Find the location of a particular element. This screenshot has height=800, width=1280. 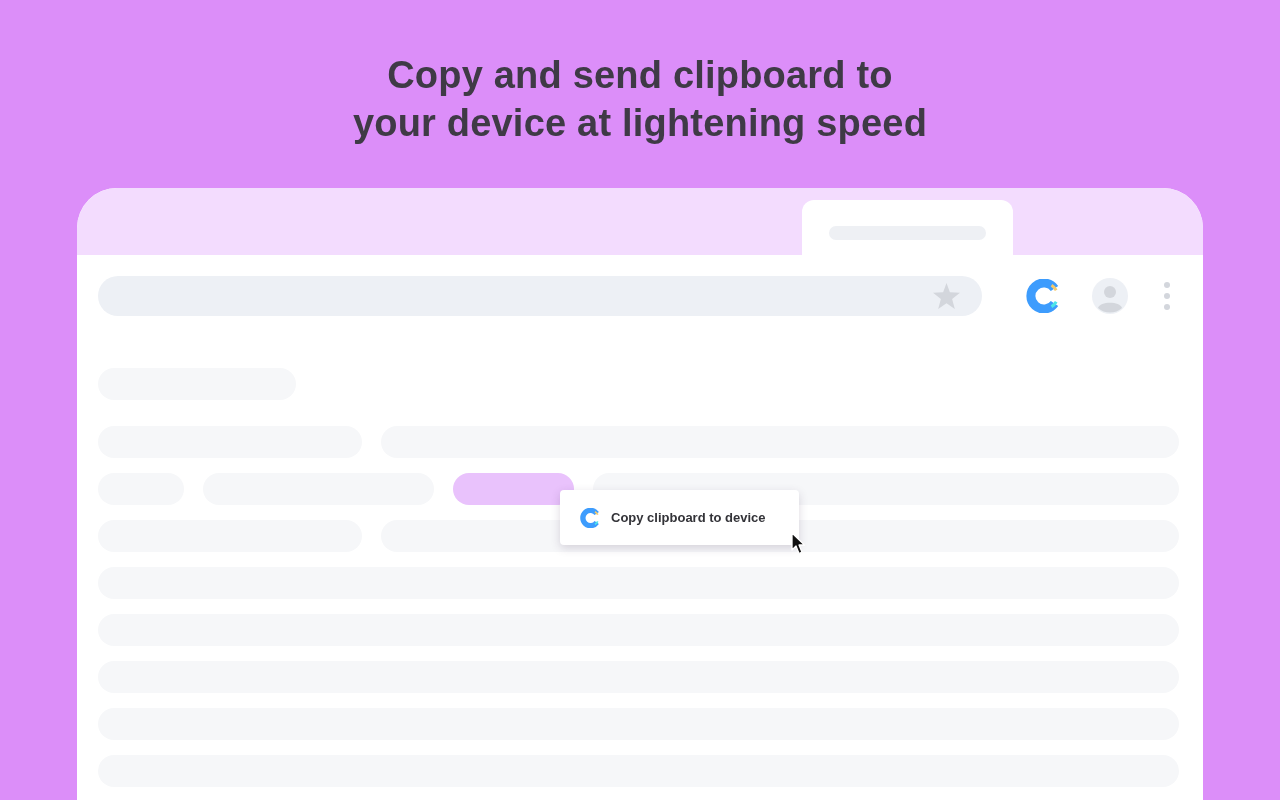

star-icon is located at coordinates (946, 296).